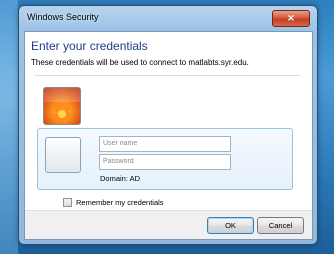 The width and height of the screenshot is (334, 254). Describe the element at coordinates (9, 127) in the screenshot. I see `desktop-background` at that location.